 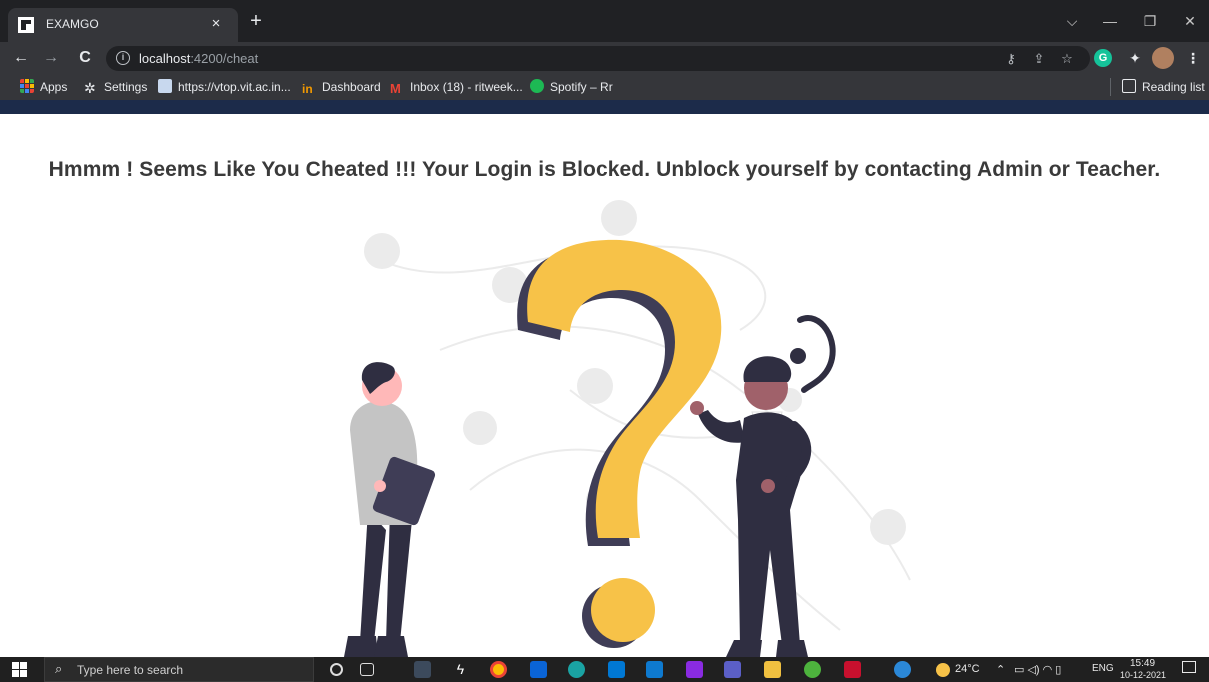 What do you see at coordinates (123, 58) in the screenshot?
I see `site-info-icon: i` at bounding box center [123, 58].